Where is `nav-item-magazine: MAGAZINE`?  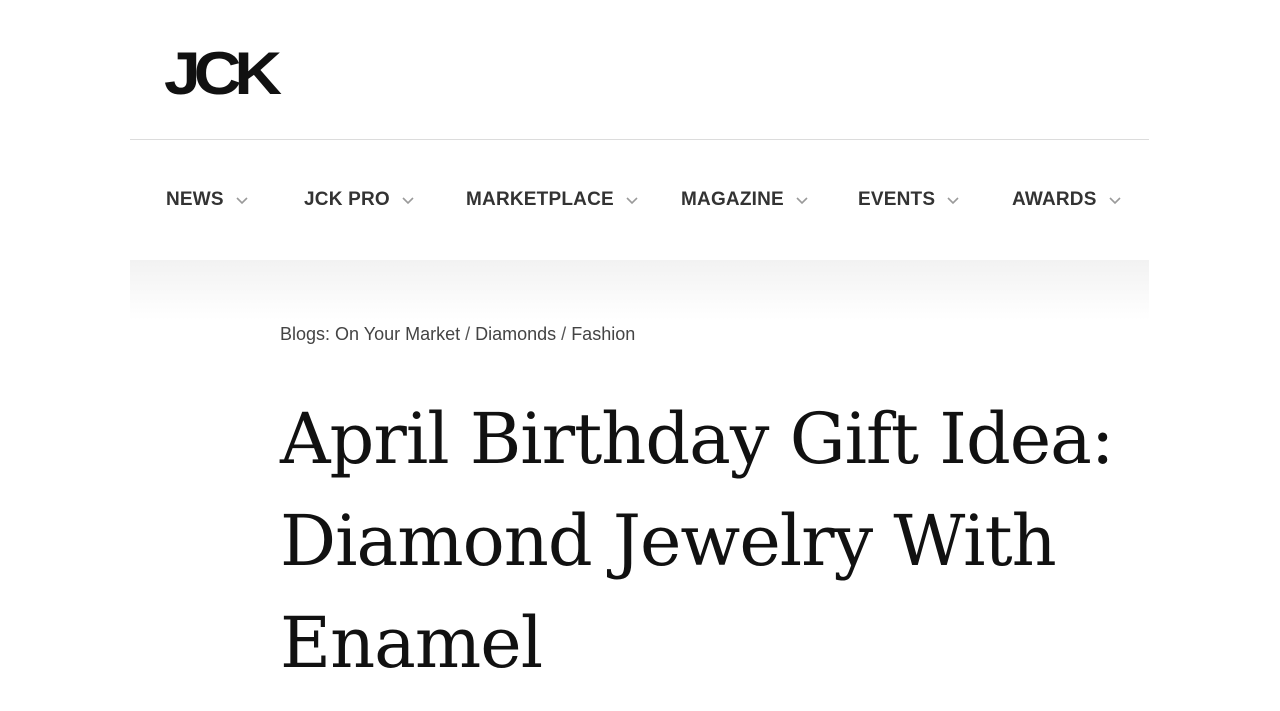 nav-item-magazine: MAGAZINE is located at coordinates (745, 200).